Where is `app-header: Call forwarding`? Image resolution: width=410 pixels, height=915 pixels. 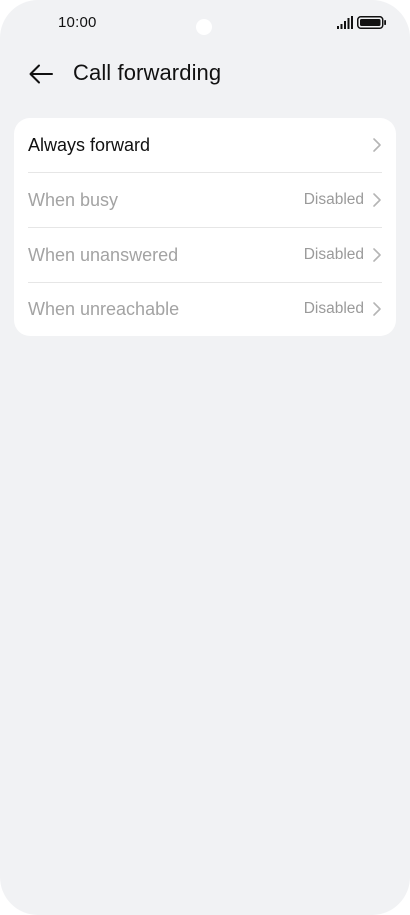 app-header: Call forwarding is located at coordinates (205, 74).